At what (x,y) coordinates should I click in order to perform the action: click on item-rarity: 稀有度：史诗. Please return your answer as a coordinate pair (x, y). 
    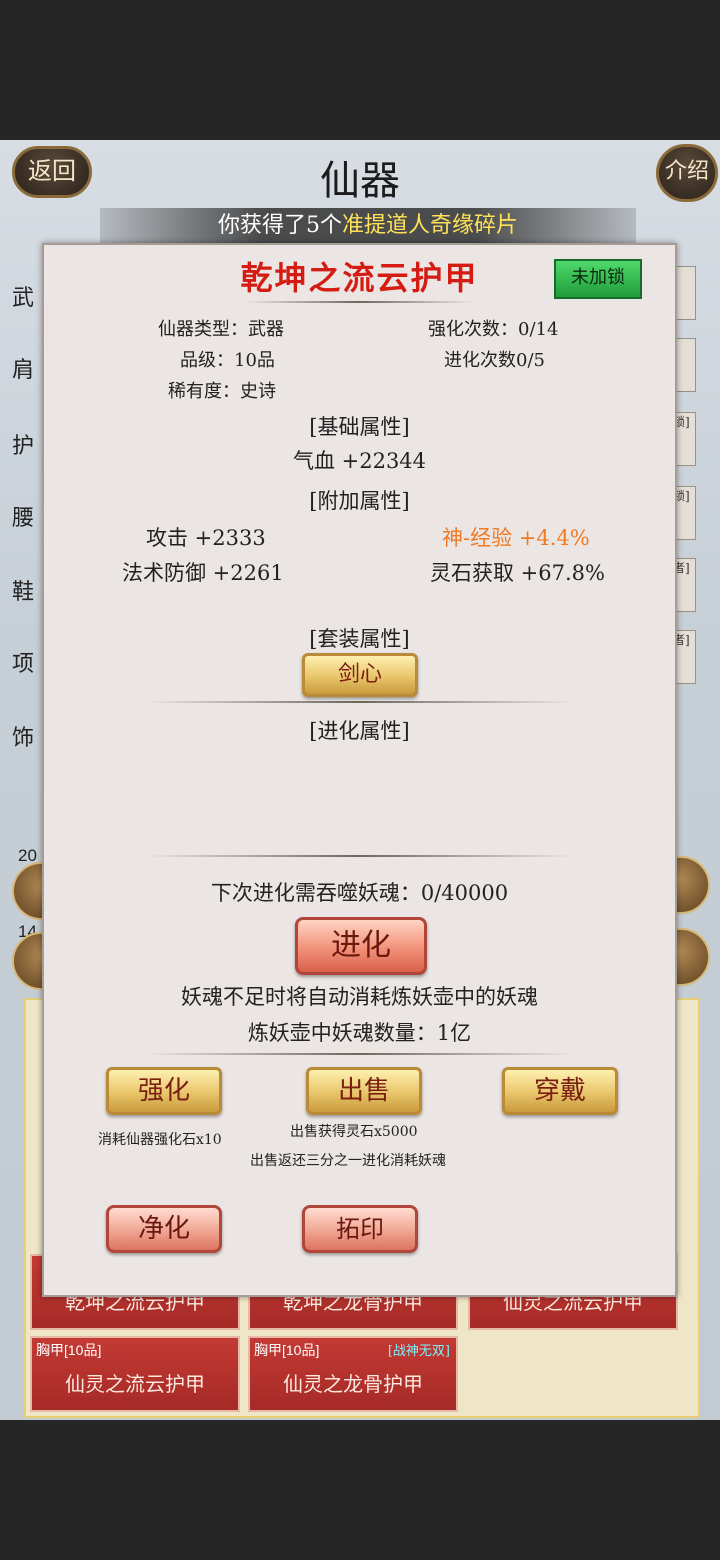
    Looking at the image, I should click on (222, 391).